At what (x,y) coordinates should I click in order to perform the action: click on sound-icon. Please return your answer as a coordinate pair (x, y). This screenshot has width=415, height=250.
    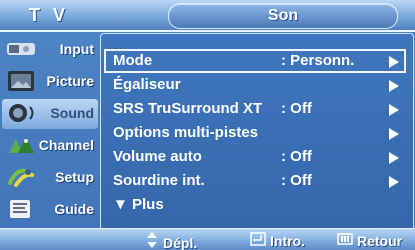
    Looking at the image, I should click on (21, 113).